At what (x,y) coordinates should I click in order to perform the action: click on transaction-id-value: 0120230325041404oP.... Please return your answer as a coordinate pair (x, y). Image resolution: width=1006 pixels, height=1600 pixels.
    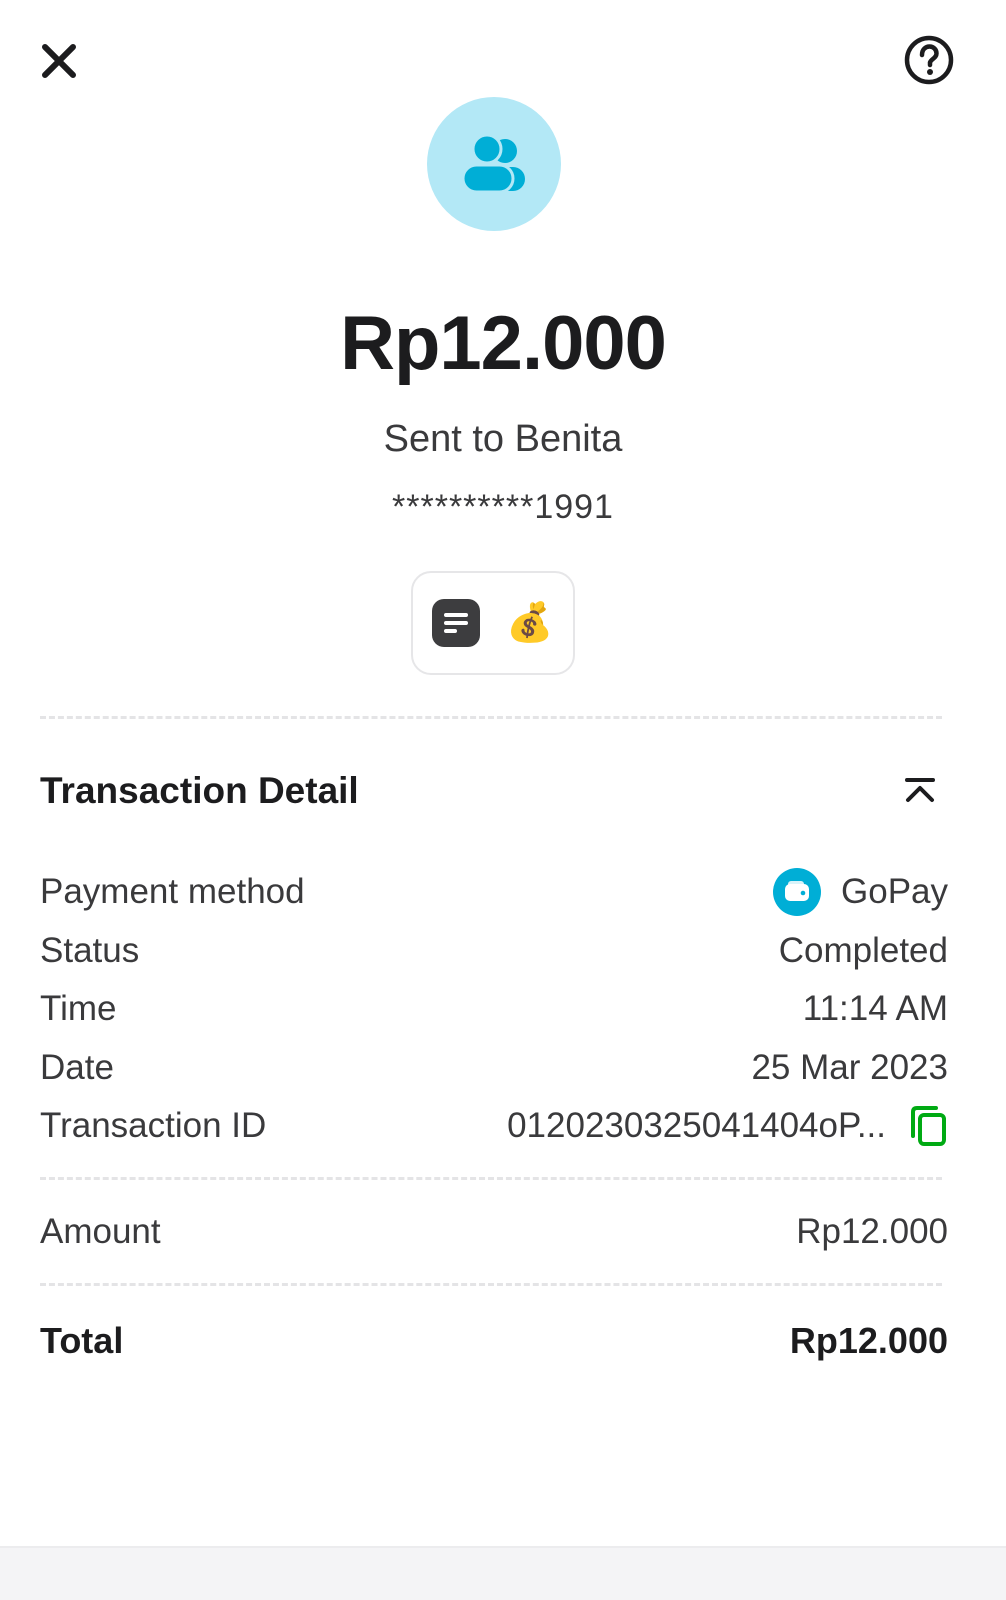
    Looking at the image, I should click on (696, 1125).